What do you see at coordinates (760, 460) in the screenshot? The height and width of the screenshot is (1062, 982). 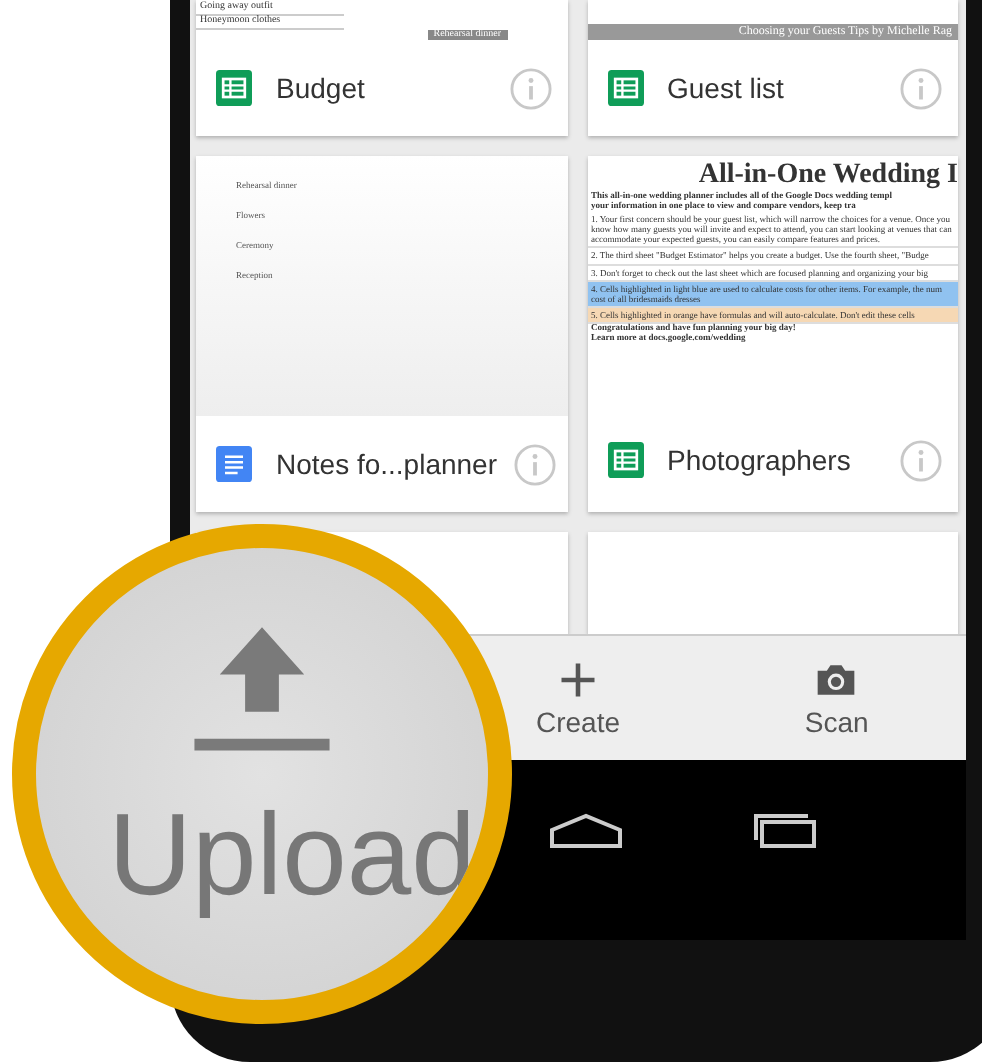 I see `file-title: Photographers` at bounding box center [760, 460].